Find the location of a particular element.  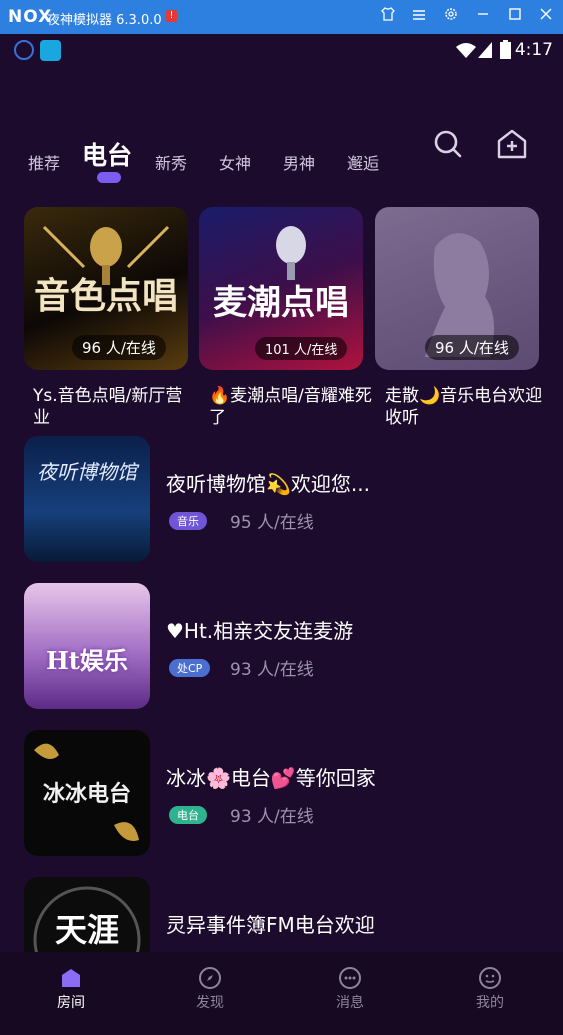

battery-icon is located at coordinates (505, 49).